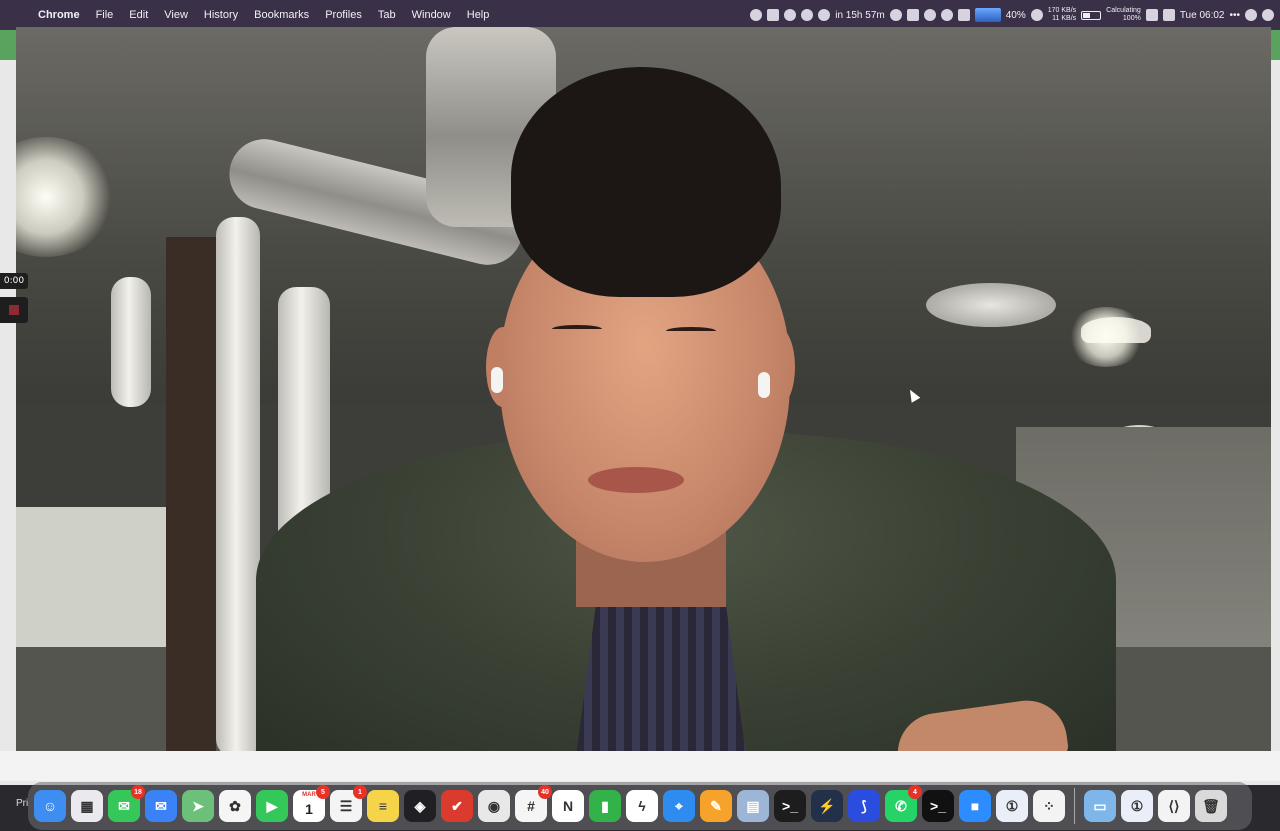 The height and width of the screenshot is (831, 1280). I want to click on stop-recording-button, so click(14, 310).